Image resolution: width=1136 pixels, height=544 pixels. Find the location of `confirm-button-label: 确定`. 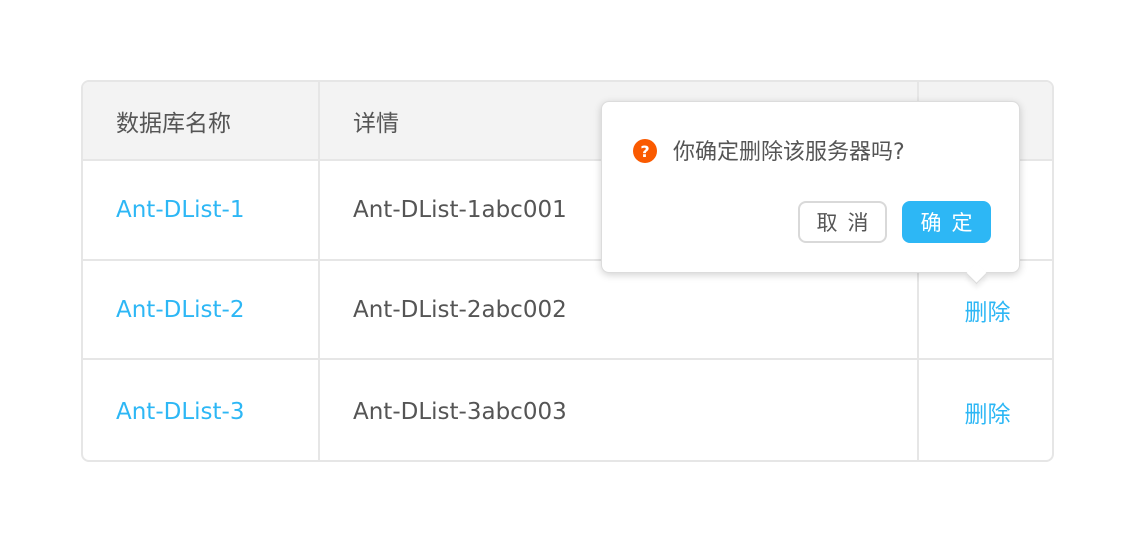

confirm-button-label: 确定 is located at coordinates (951, 223).